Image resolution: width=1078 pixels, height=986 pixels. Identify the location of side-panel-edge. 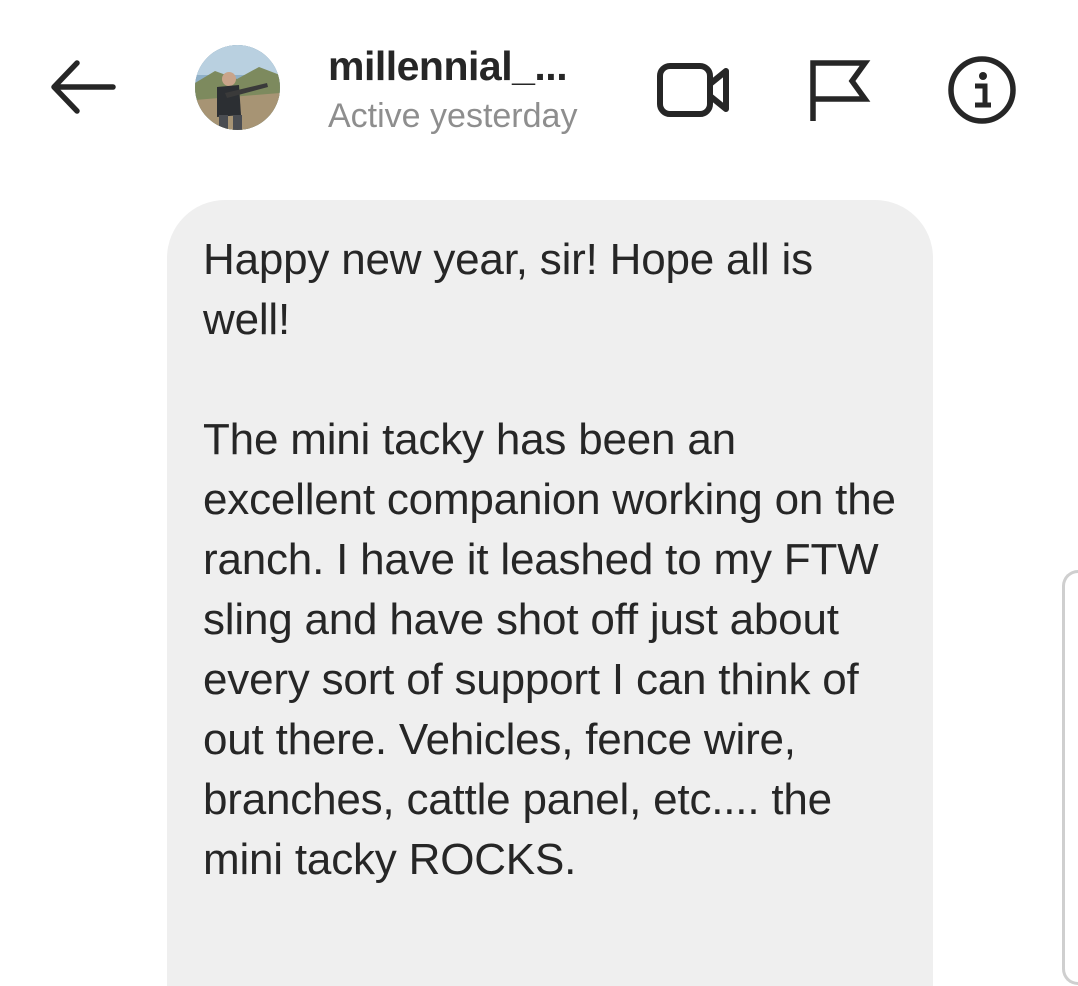
(1070, 777).